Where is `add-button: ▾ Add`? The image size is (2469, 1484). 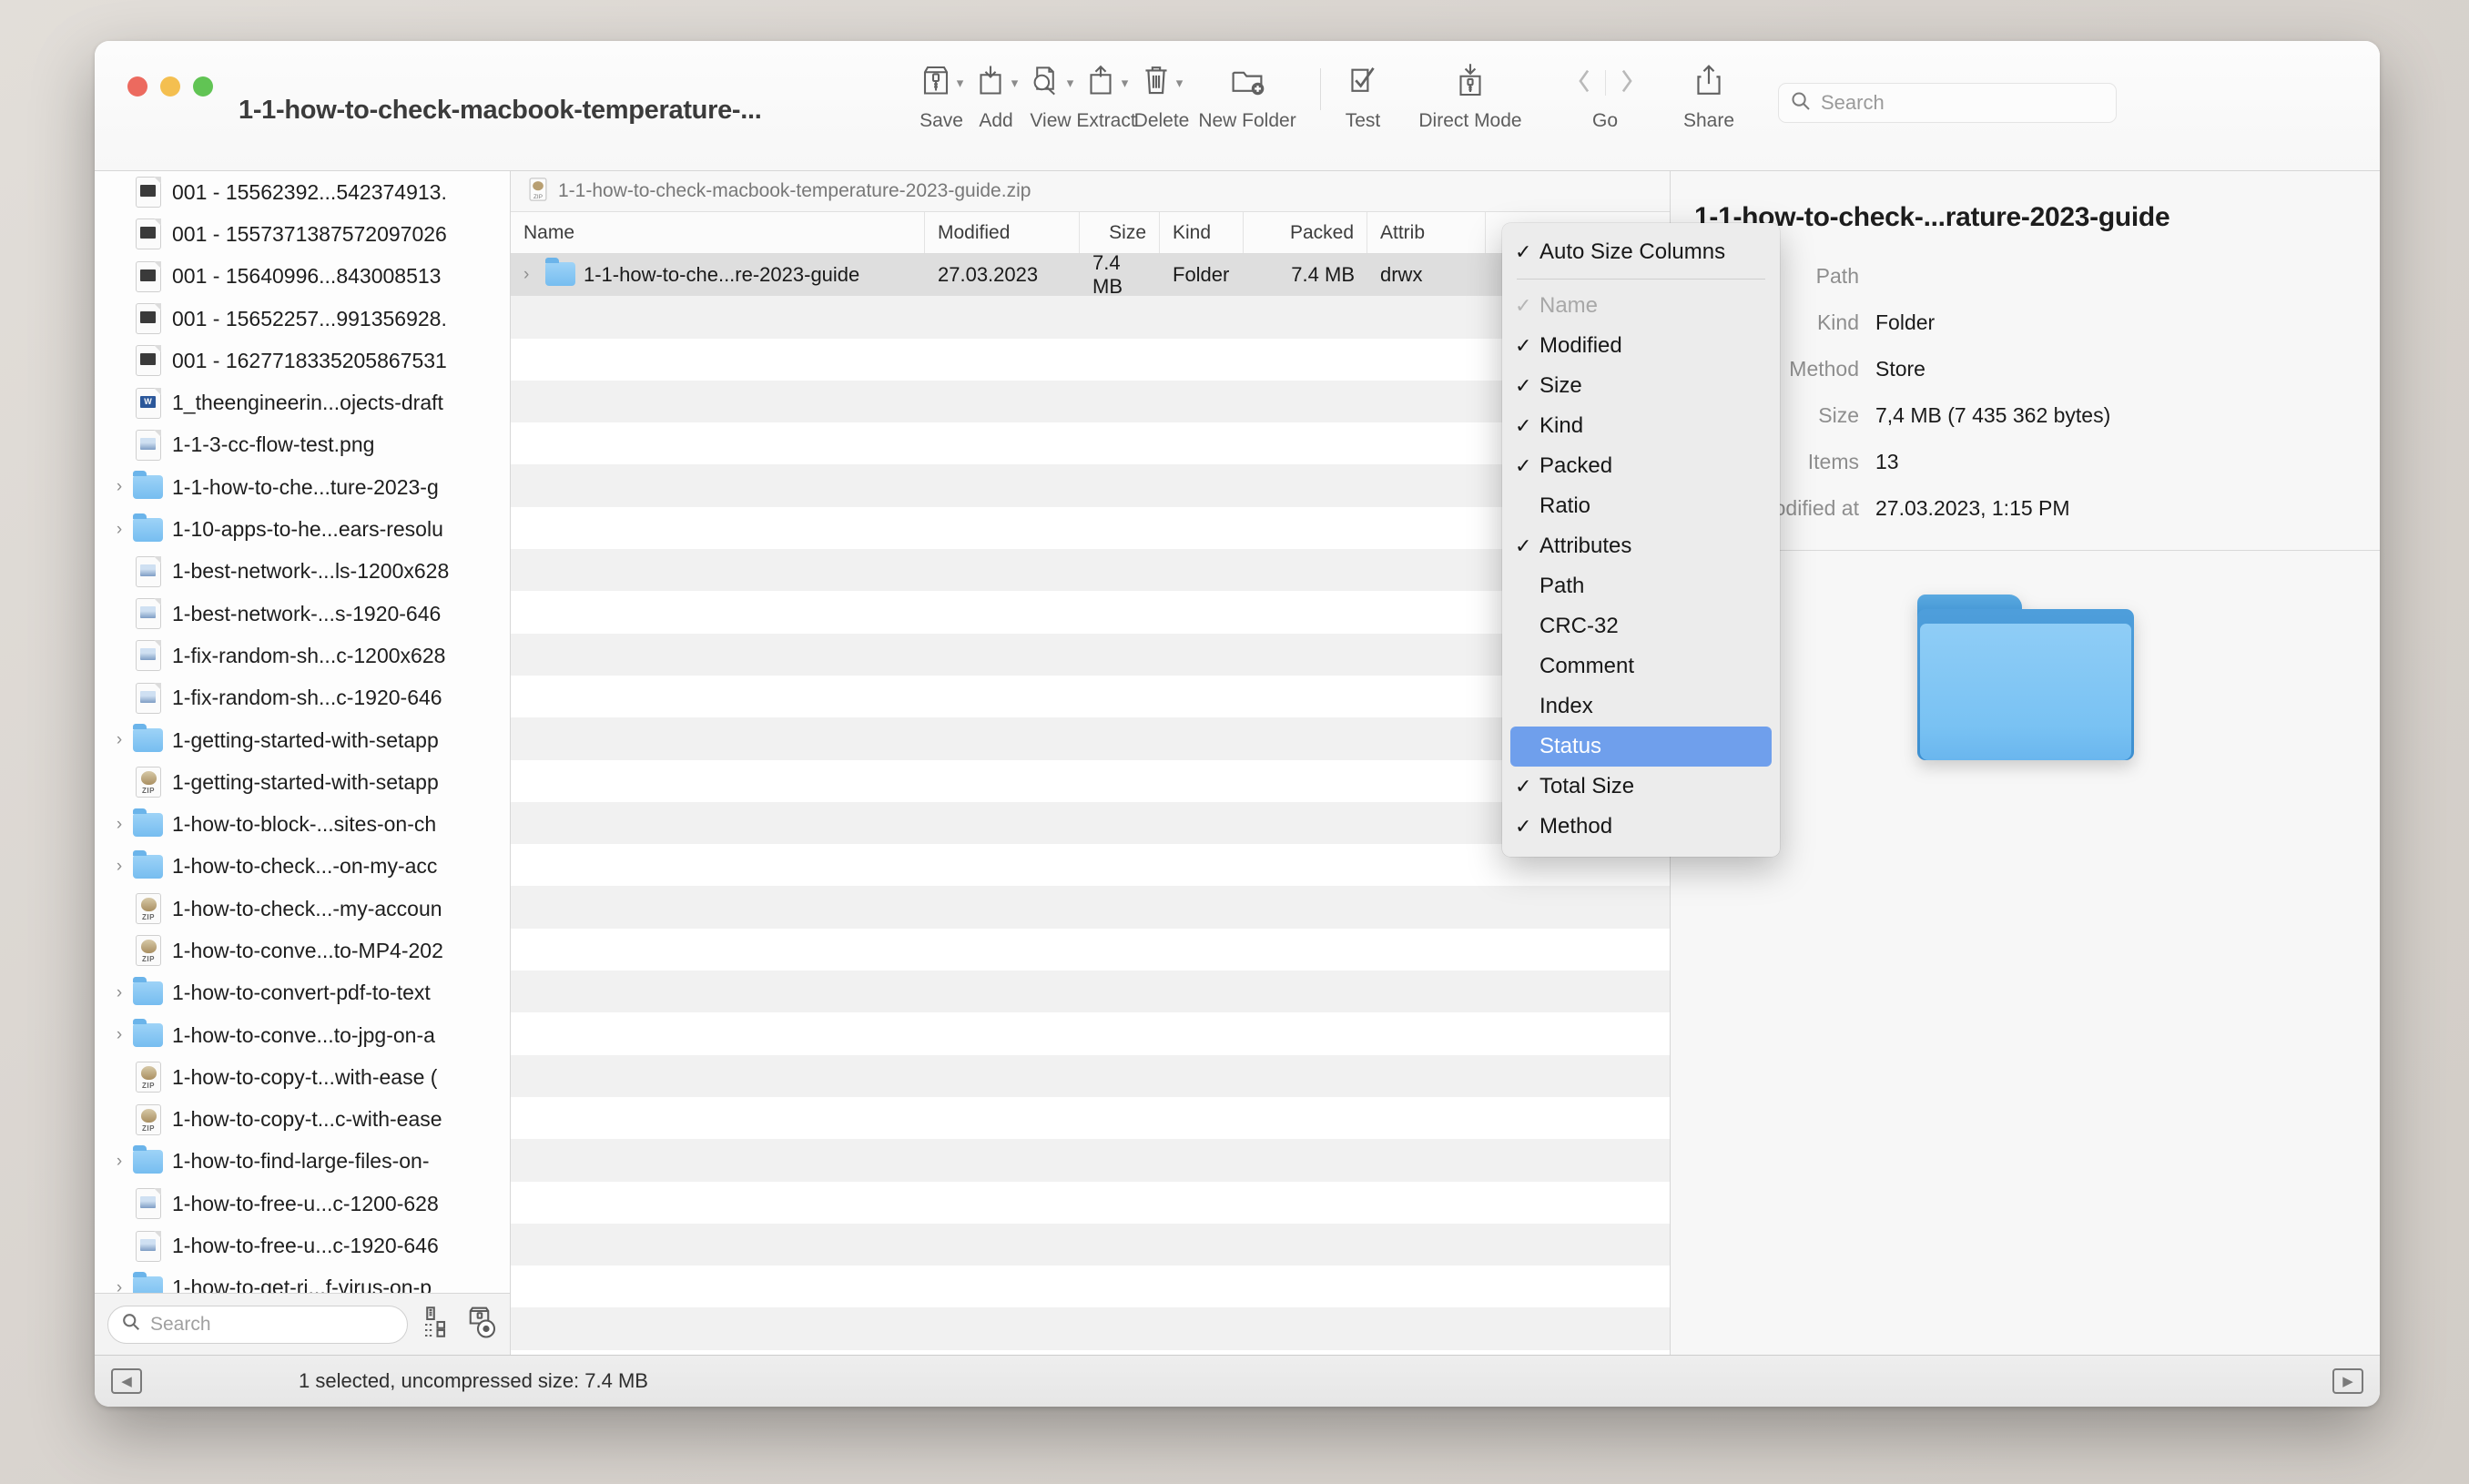
add-button: ▾ Add is located at coordinates (996, 96).